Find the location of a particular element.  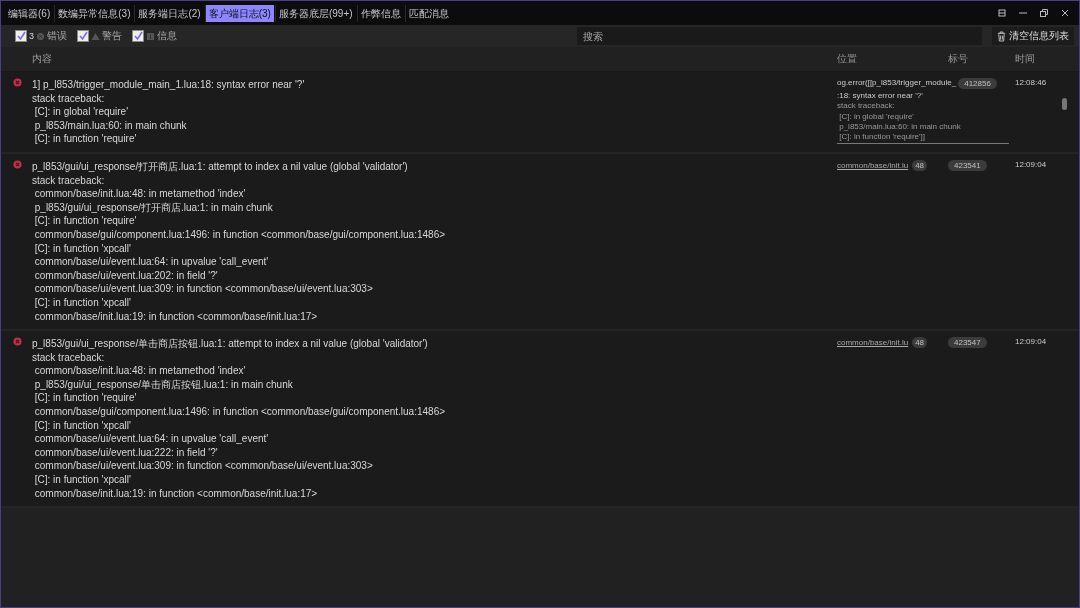

location-text: [C]: in global 'require' is located at coordinates (876, 116).